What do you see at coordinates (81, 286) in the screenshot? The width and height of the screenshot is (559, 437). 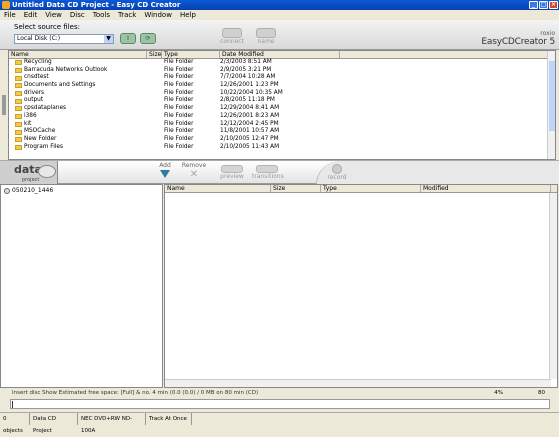 I see `project-tree: 050210_1446` at bounding box center [81, 286].